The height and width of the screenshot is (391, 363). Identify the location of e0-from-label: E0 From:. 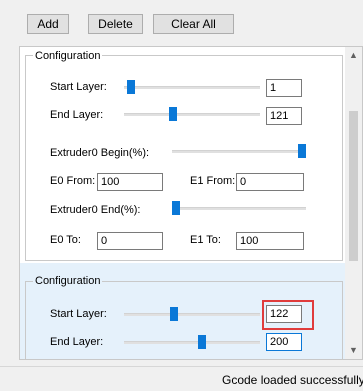
(73, 181).